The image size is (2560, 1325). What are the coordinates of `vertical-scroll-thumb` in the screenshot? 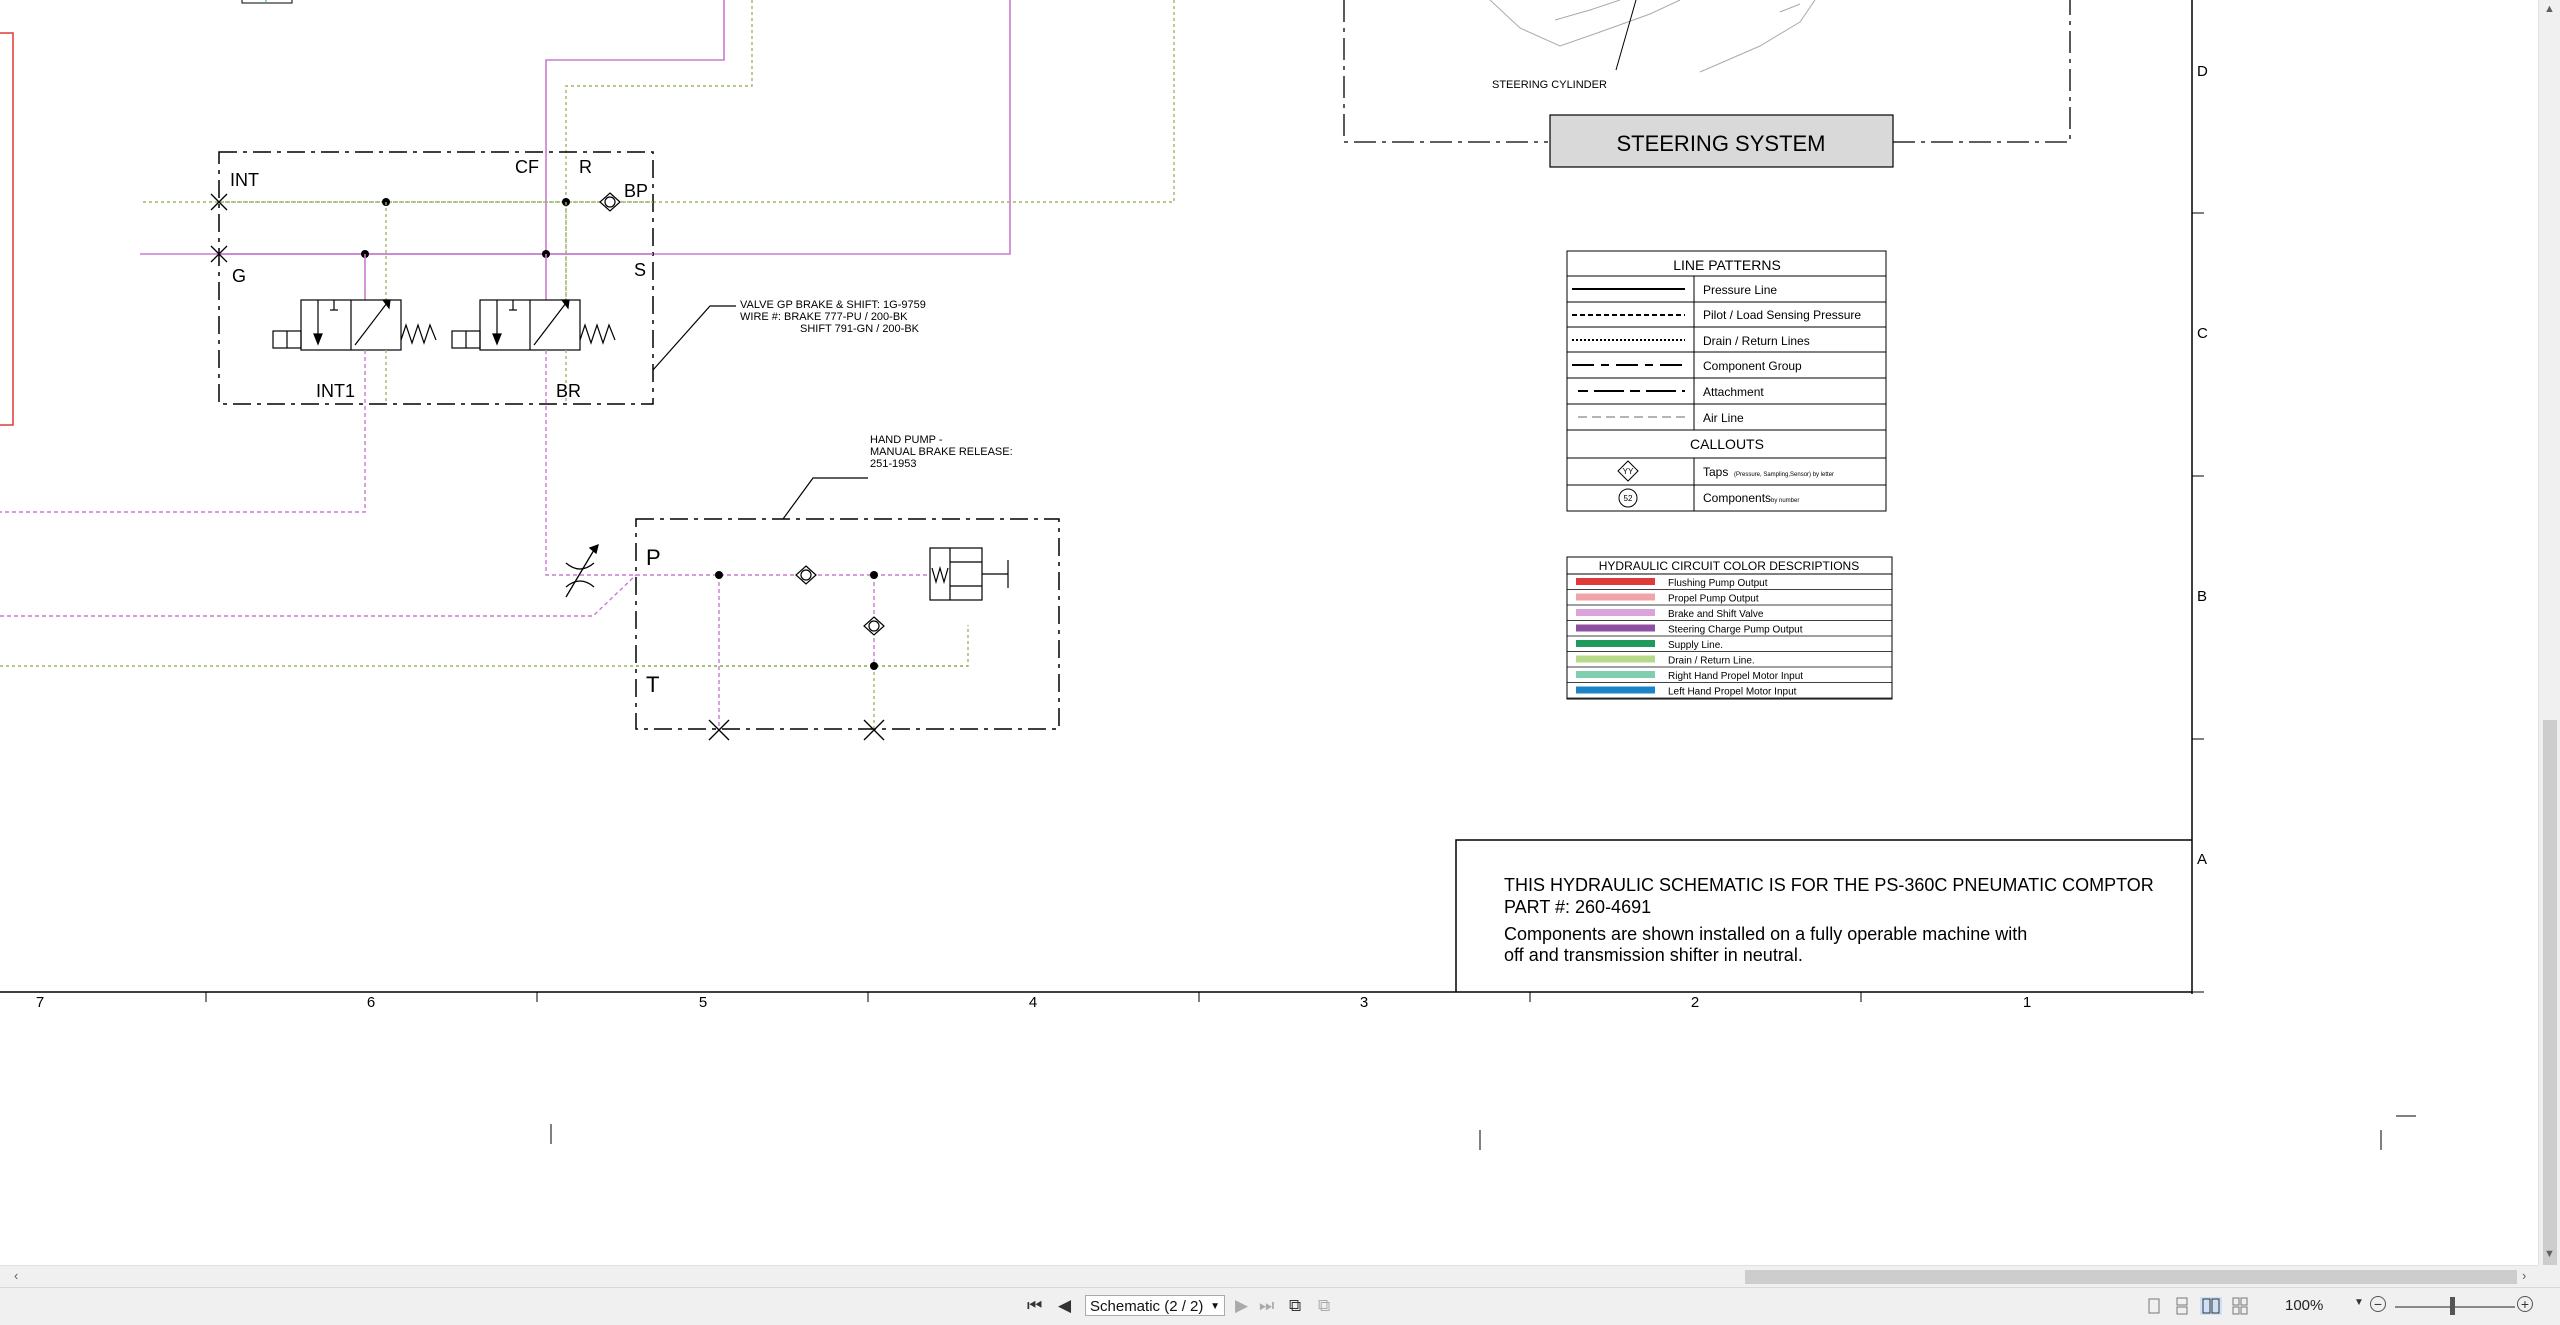 It's located at (2550, 992).